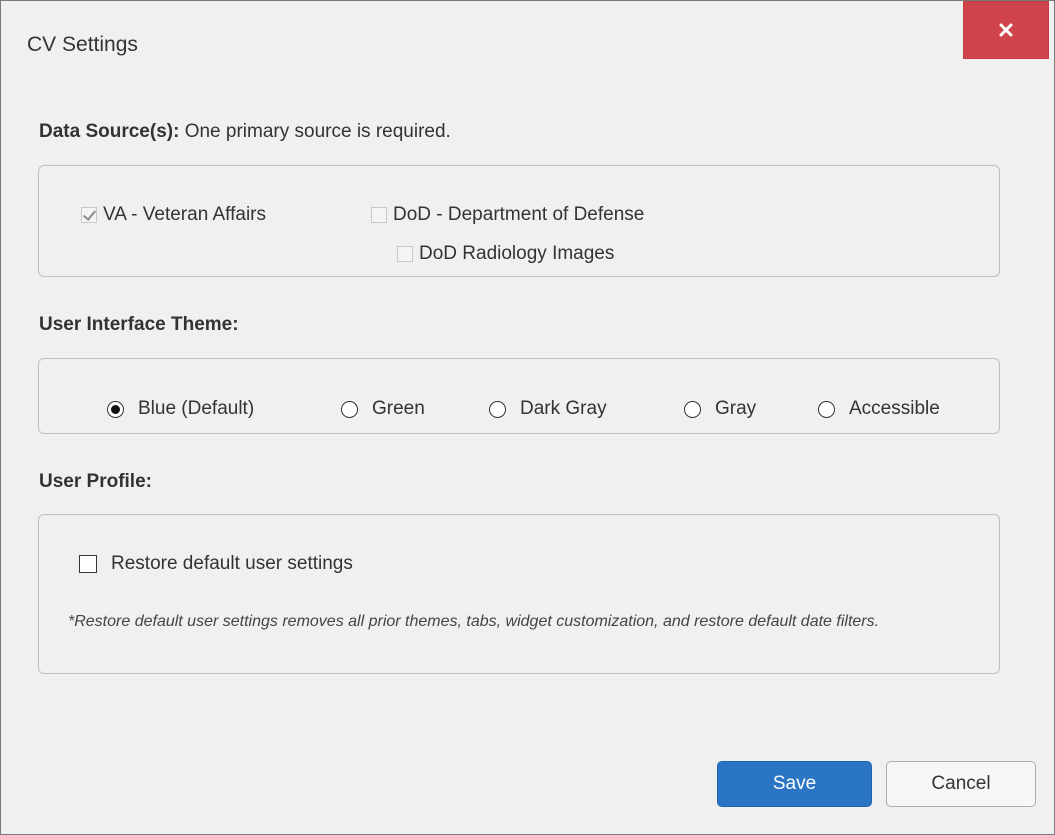  What do you see at coordinates (692, 409) in the screenshot?
I see `radio-gray` at bounding box center [692, 409].